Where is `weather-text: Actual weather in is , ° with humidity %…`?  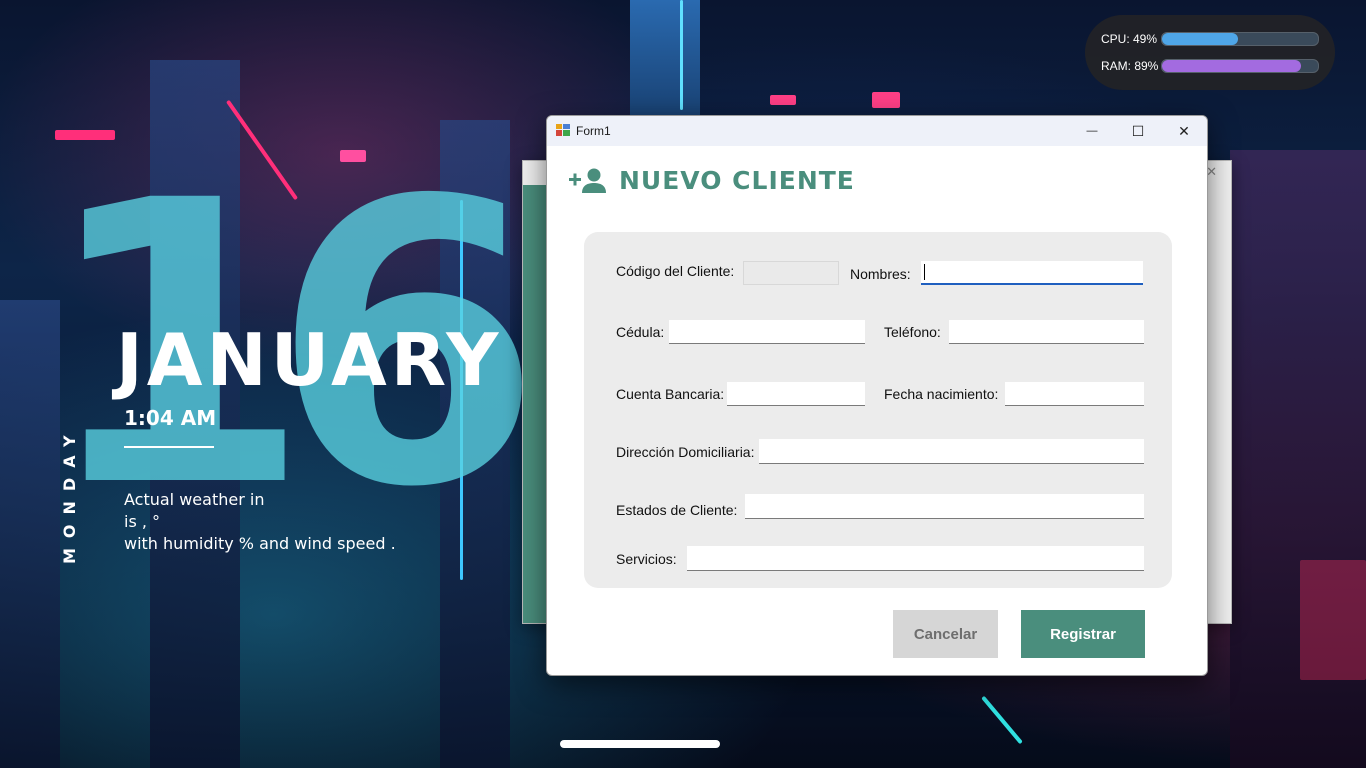
weather-text: Actual weather in is , ° with humidity %… is located at coordinates (260, 522).